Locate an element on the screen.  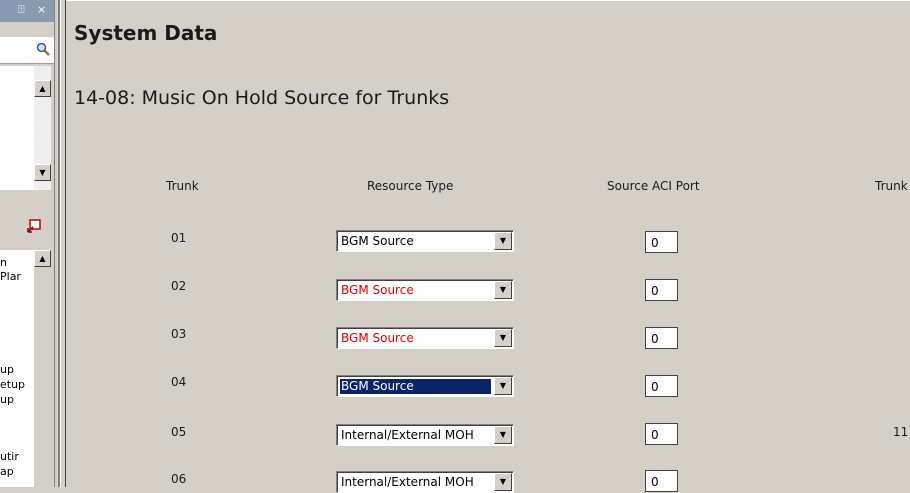
trunk-number: 04 is located at coordinates (179, 382).